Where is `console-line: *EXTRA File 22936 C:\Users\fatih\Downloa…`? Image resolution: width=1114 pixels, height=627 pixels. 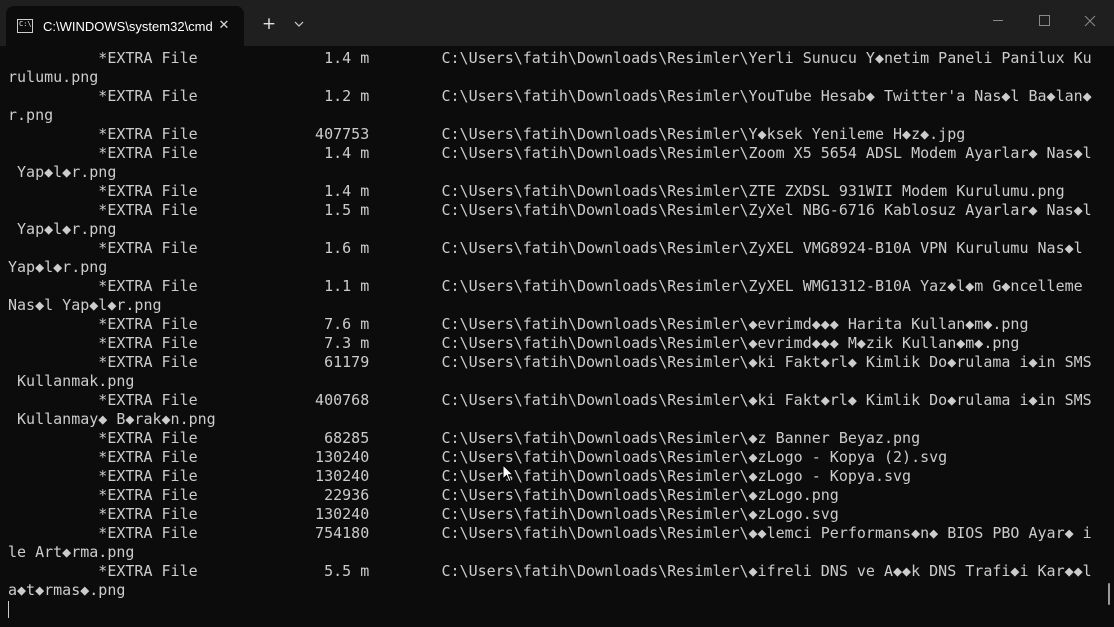 console-line: *EXTRA File 22936 C:\Users\fatih\Downloa… is located at coordinates (423, 495).